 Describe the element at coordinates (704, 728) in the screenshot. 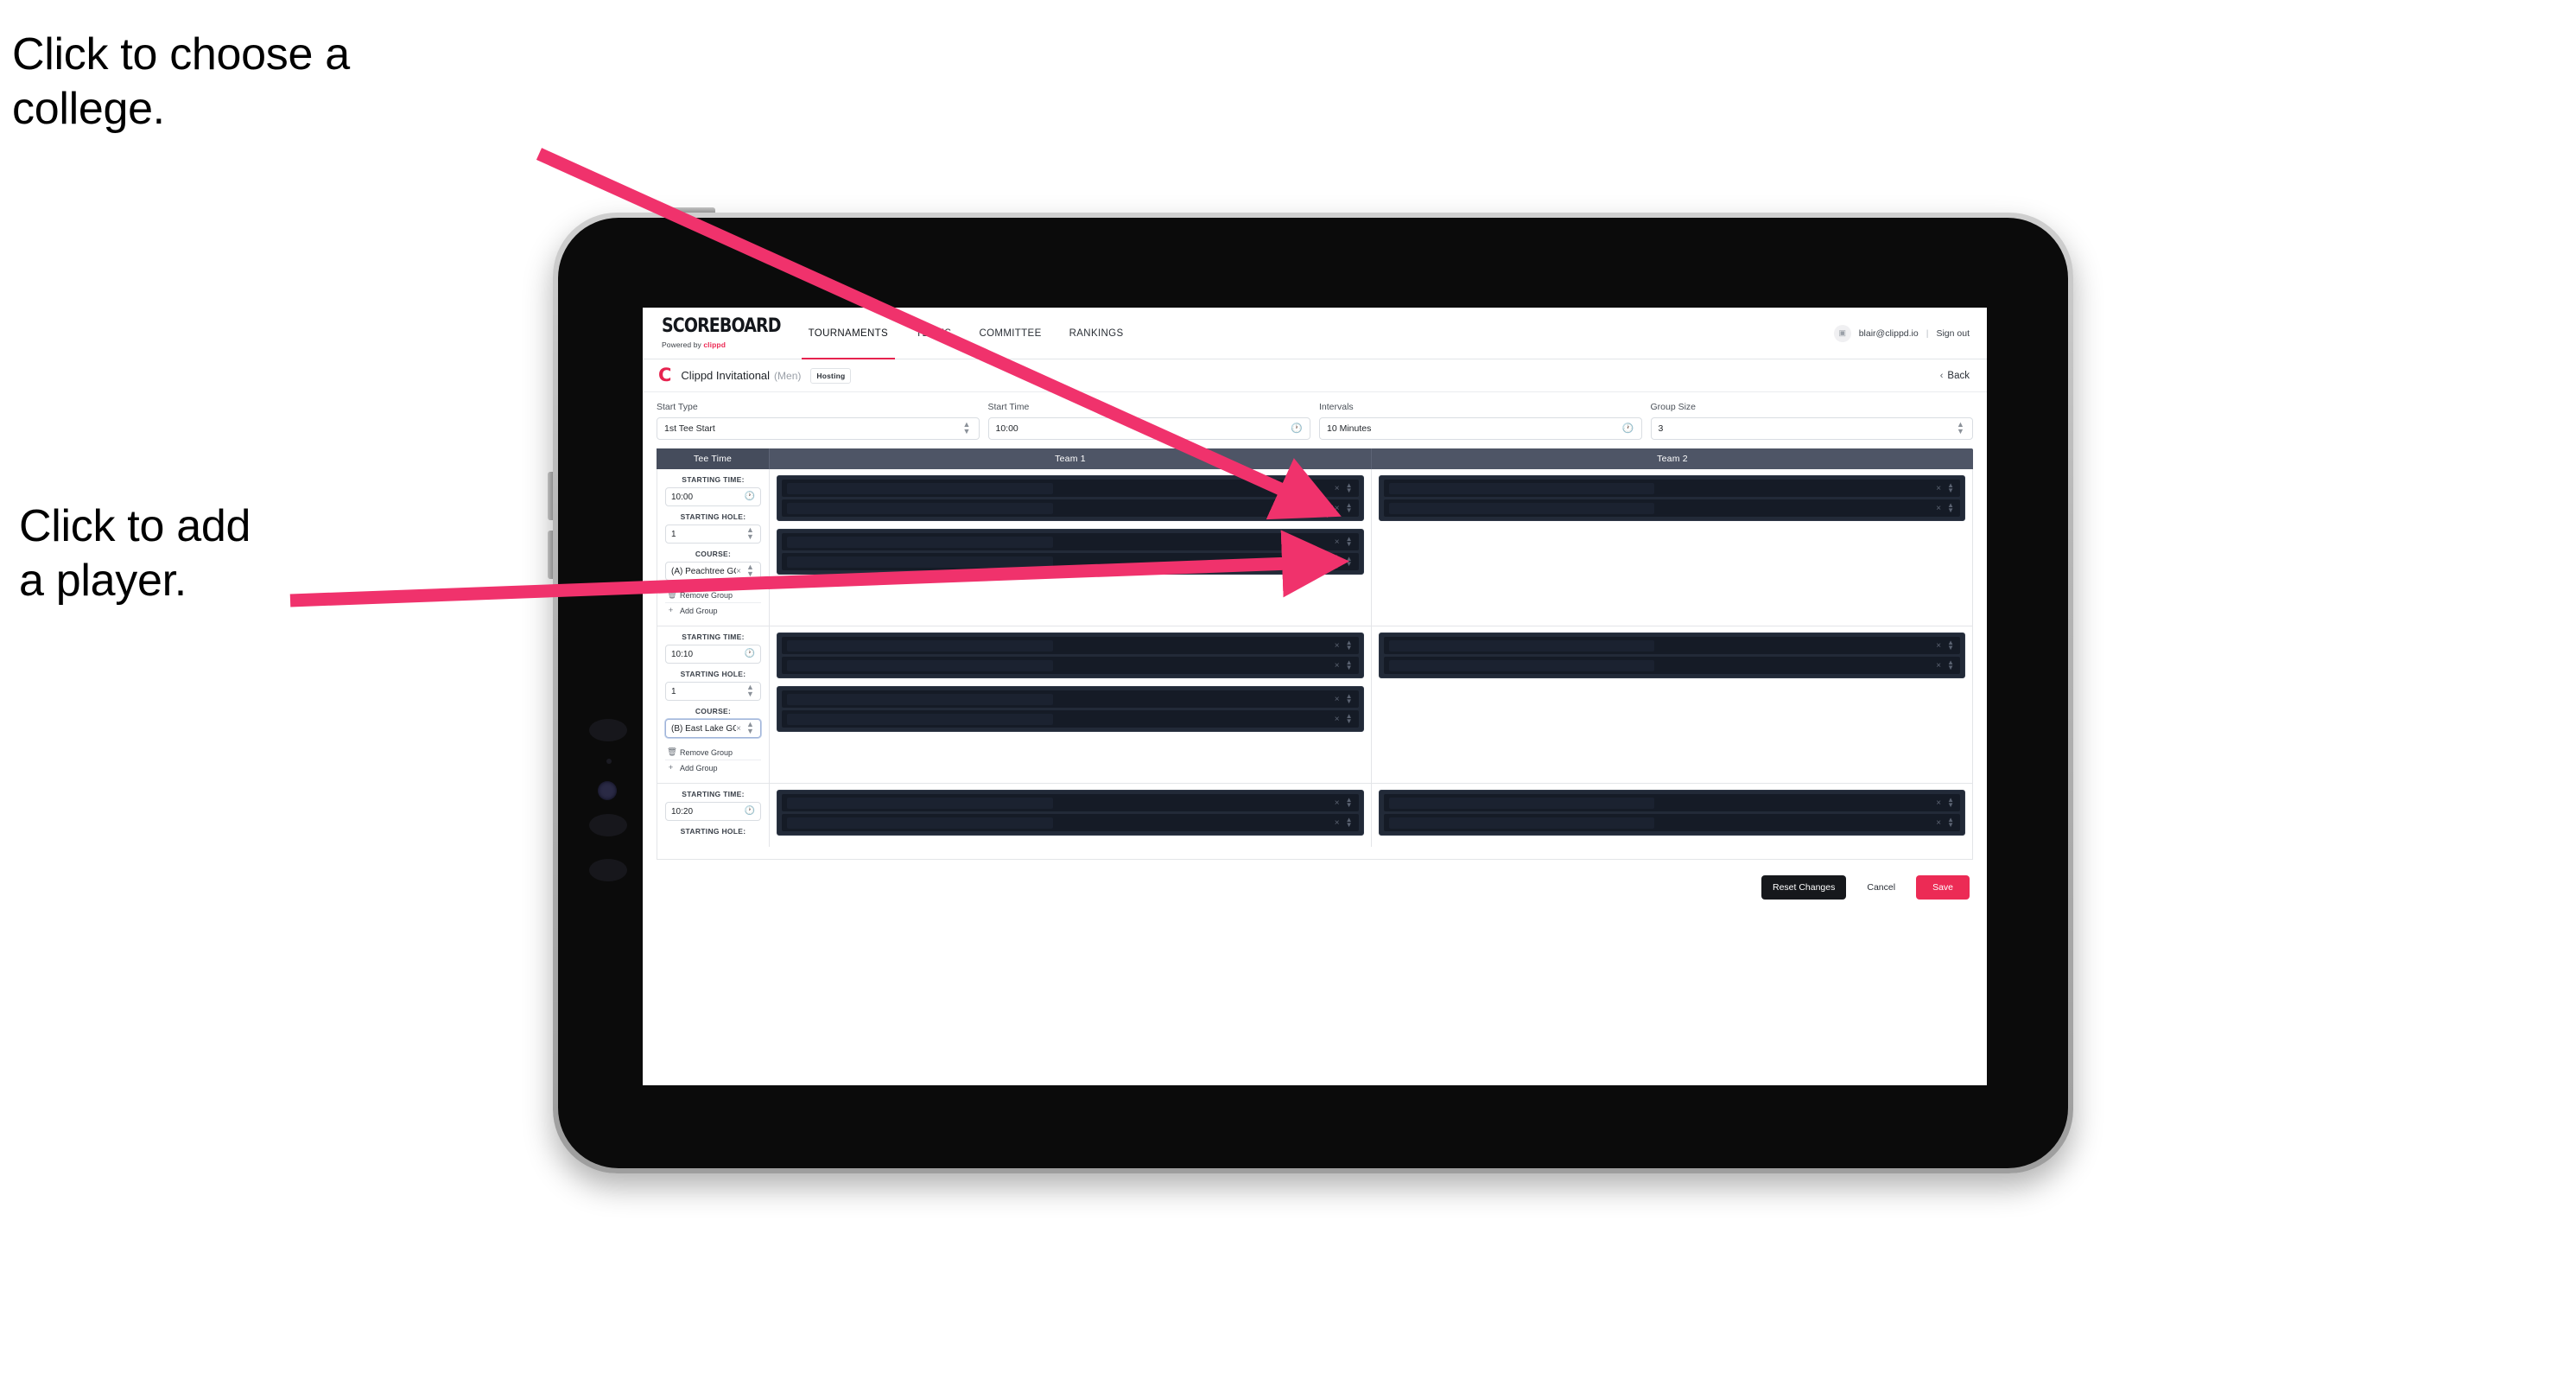

I see `course-select-value: (B) East Lake GC` at that location.